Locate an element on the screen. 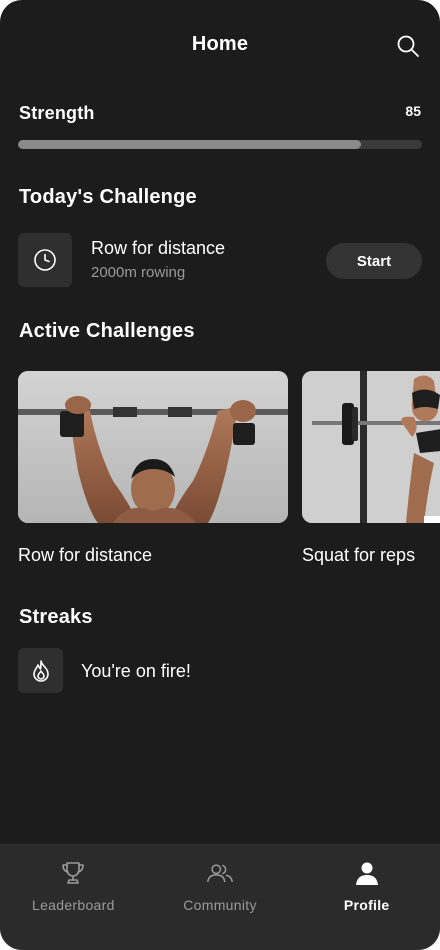 Image resolution: width=440 pixels, height=950 pixels. streaks-title: Streaks is located at coordinates (56, 617).